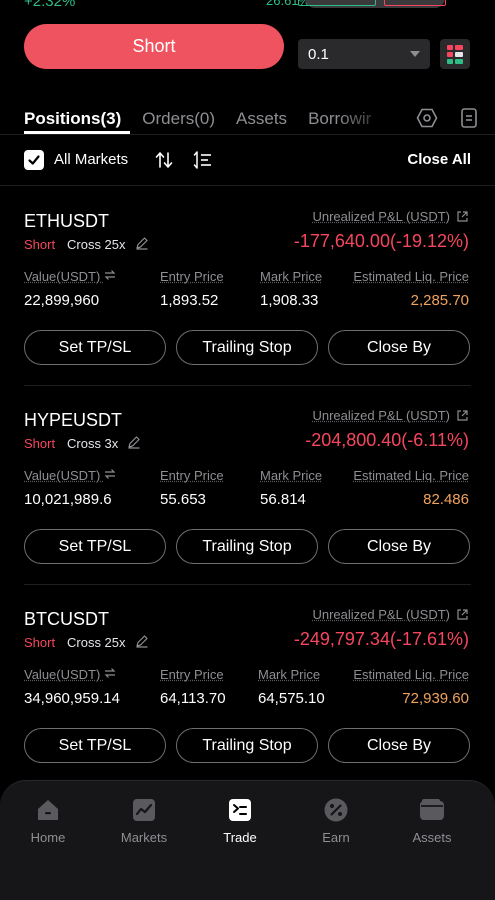  What do you see at coordinates (193, 698) in the screenshot?
I see `entry-price-value: 64,113.70` at bounding box center [193, 698].